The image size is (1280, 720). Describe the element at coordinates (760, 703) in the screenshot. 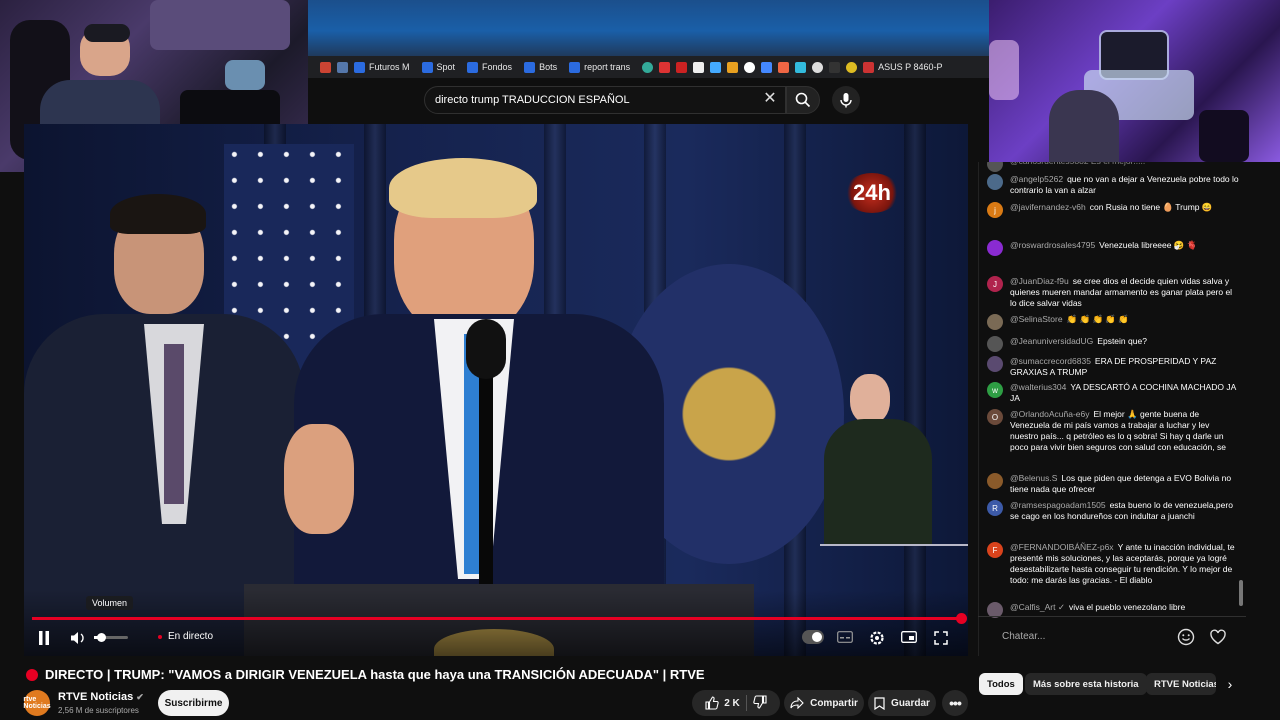

I see `dislike-button` at that location.